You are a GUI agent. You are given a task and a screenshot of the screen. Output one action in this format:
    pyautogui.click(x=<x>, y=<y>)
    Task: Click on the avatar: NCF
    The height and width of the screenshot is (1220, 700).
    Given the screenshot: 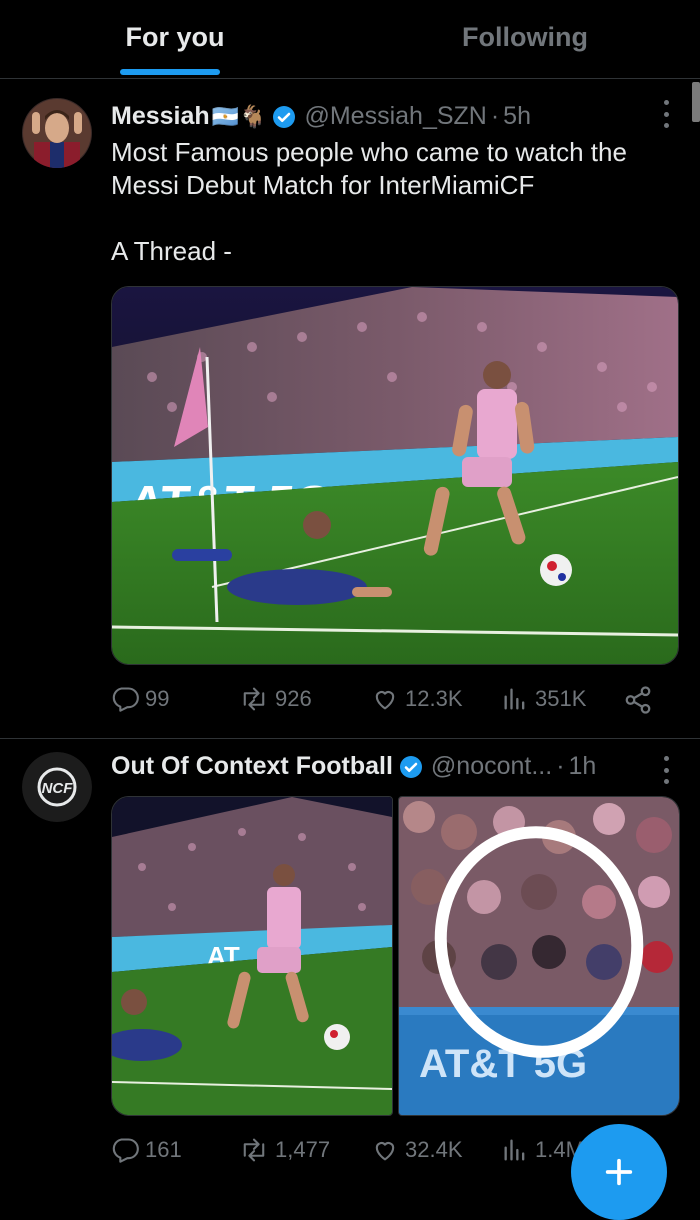 What is the action you would take?
    pyautogui.click(x=57, y=787)
    